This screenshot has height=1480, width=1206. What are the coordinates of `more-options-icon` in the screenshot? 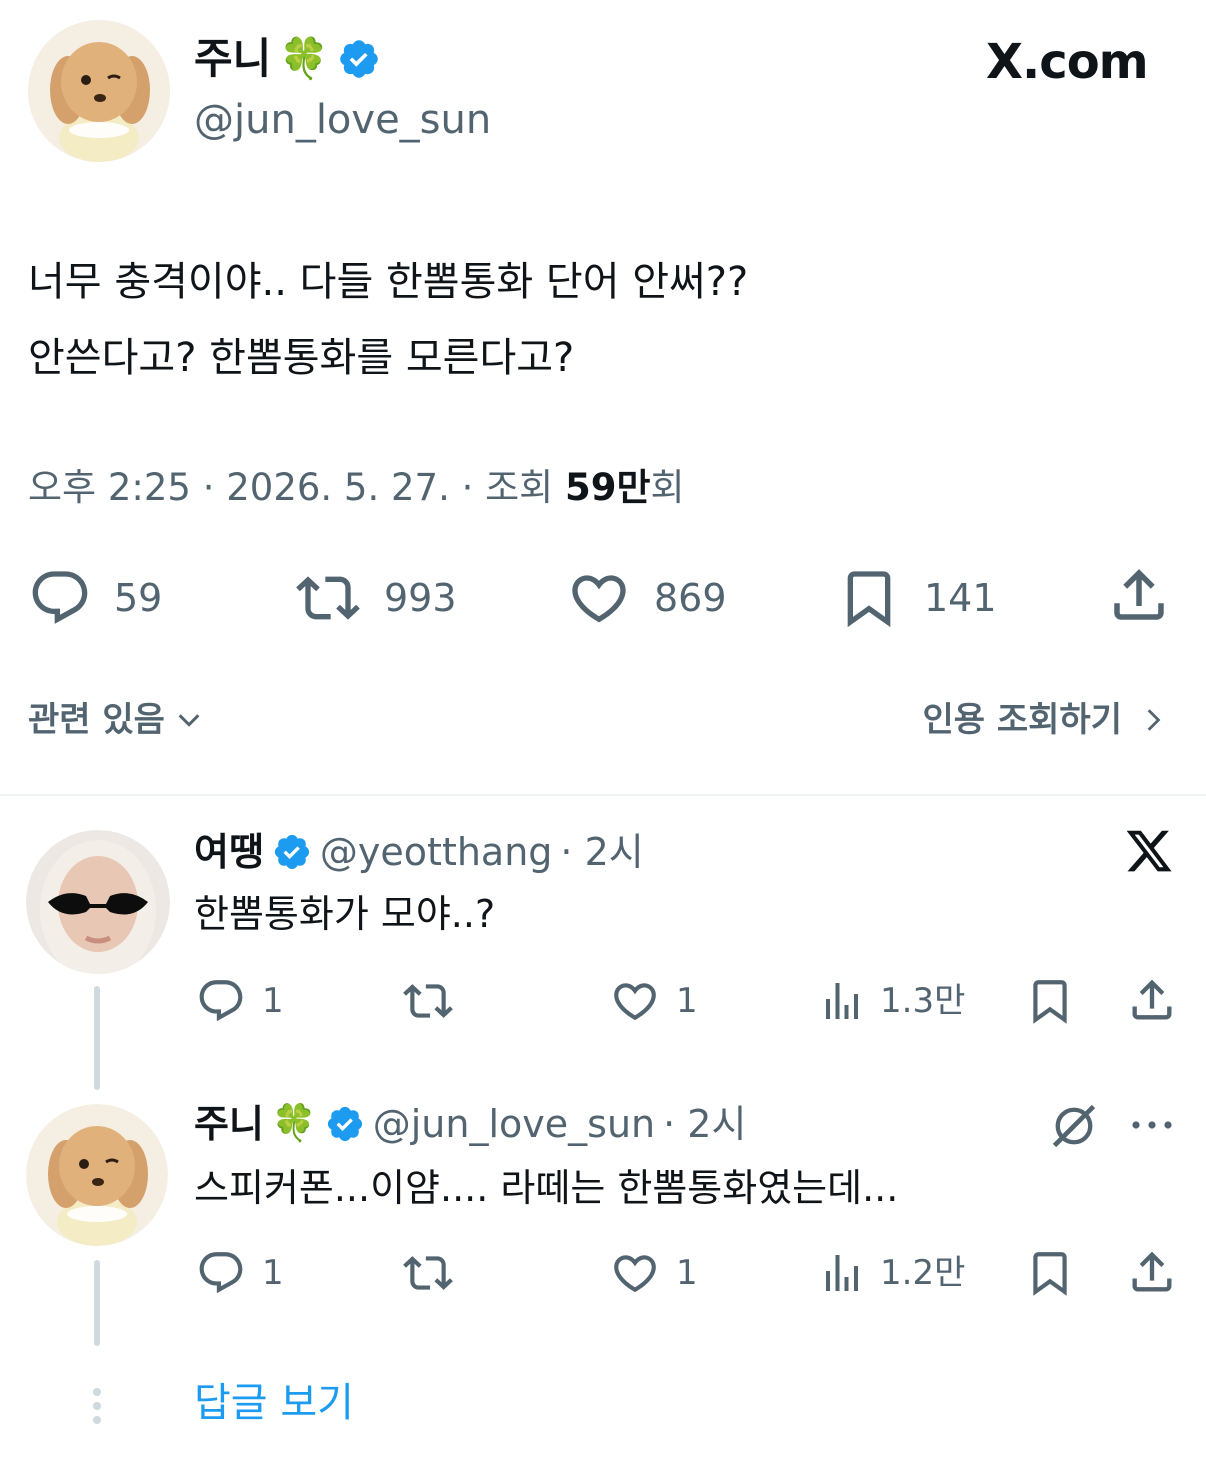 It's located at (1152, 1125).